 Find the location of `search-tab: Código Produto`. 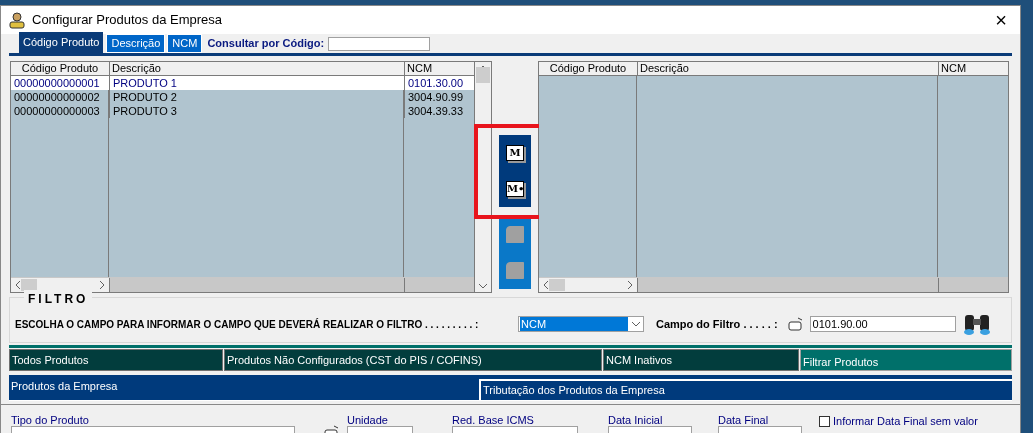

search-tab: Código Produto is located at coordinates (61, 42).